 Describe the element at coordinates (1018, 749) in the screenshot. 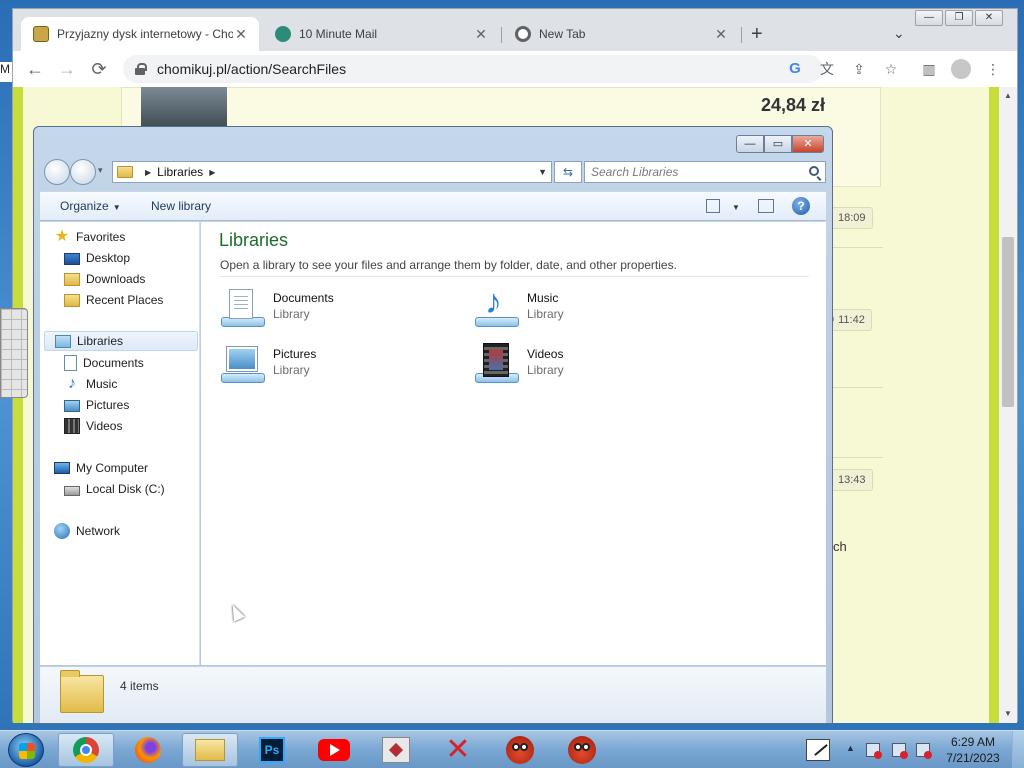

I see `show-desktop-button` at that location.